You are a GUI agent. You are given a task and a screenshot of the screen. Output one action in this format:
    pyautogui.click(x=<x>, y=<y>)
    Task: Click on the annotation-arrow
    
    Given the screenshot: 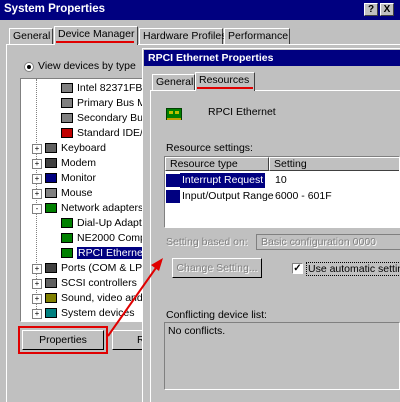 What is the action you would take?
    pyautogui.click(x=135, y=297)
    